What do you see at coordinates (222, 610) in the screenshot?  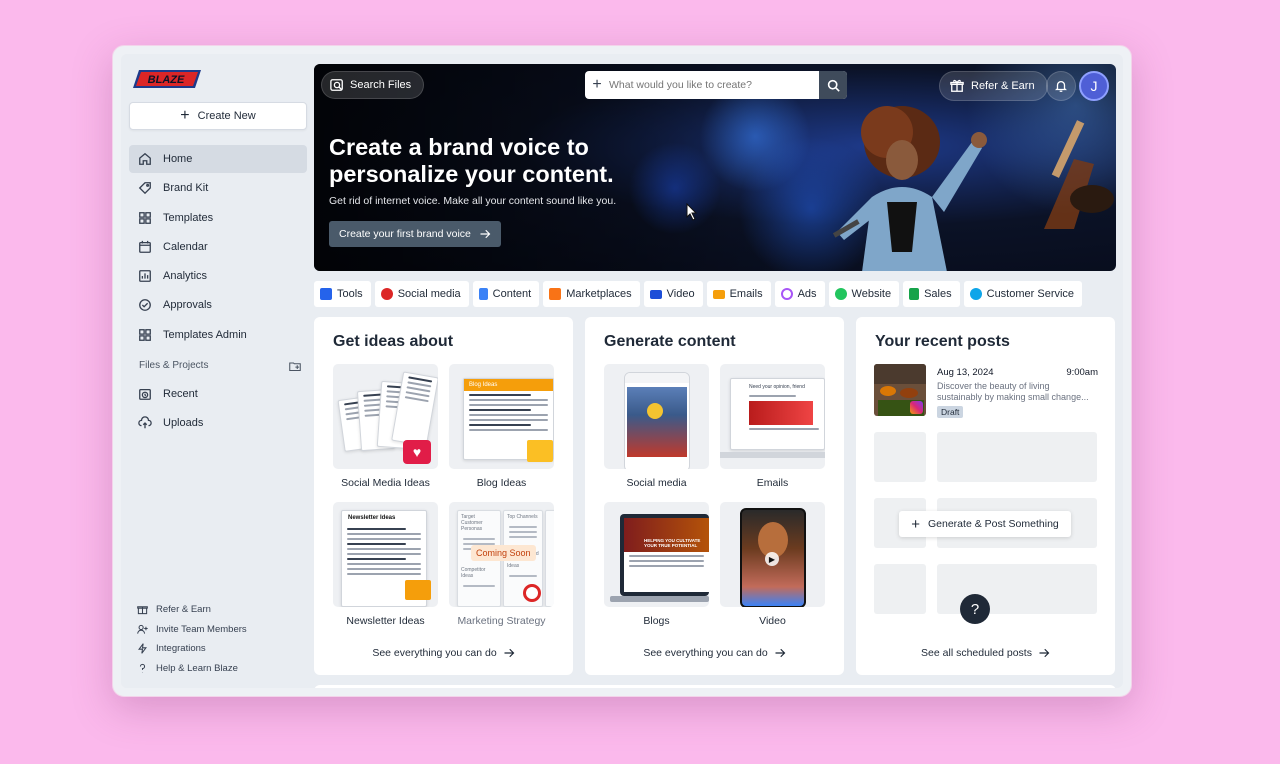 I see `footer-refer-earn: Refer & Earn` at bounding box center [222, 610].